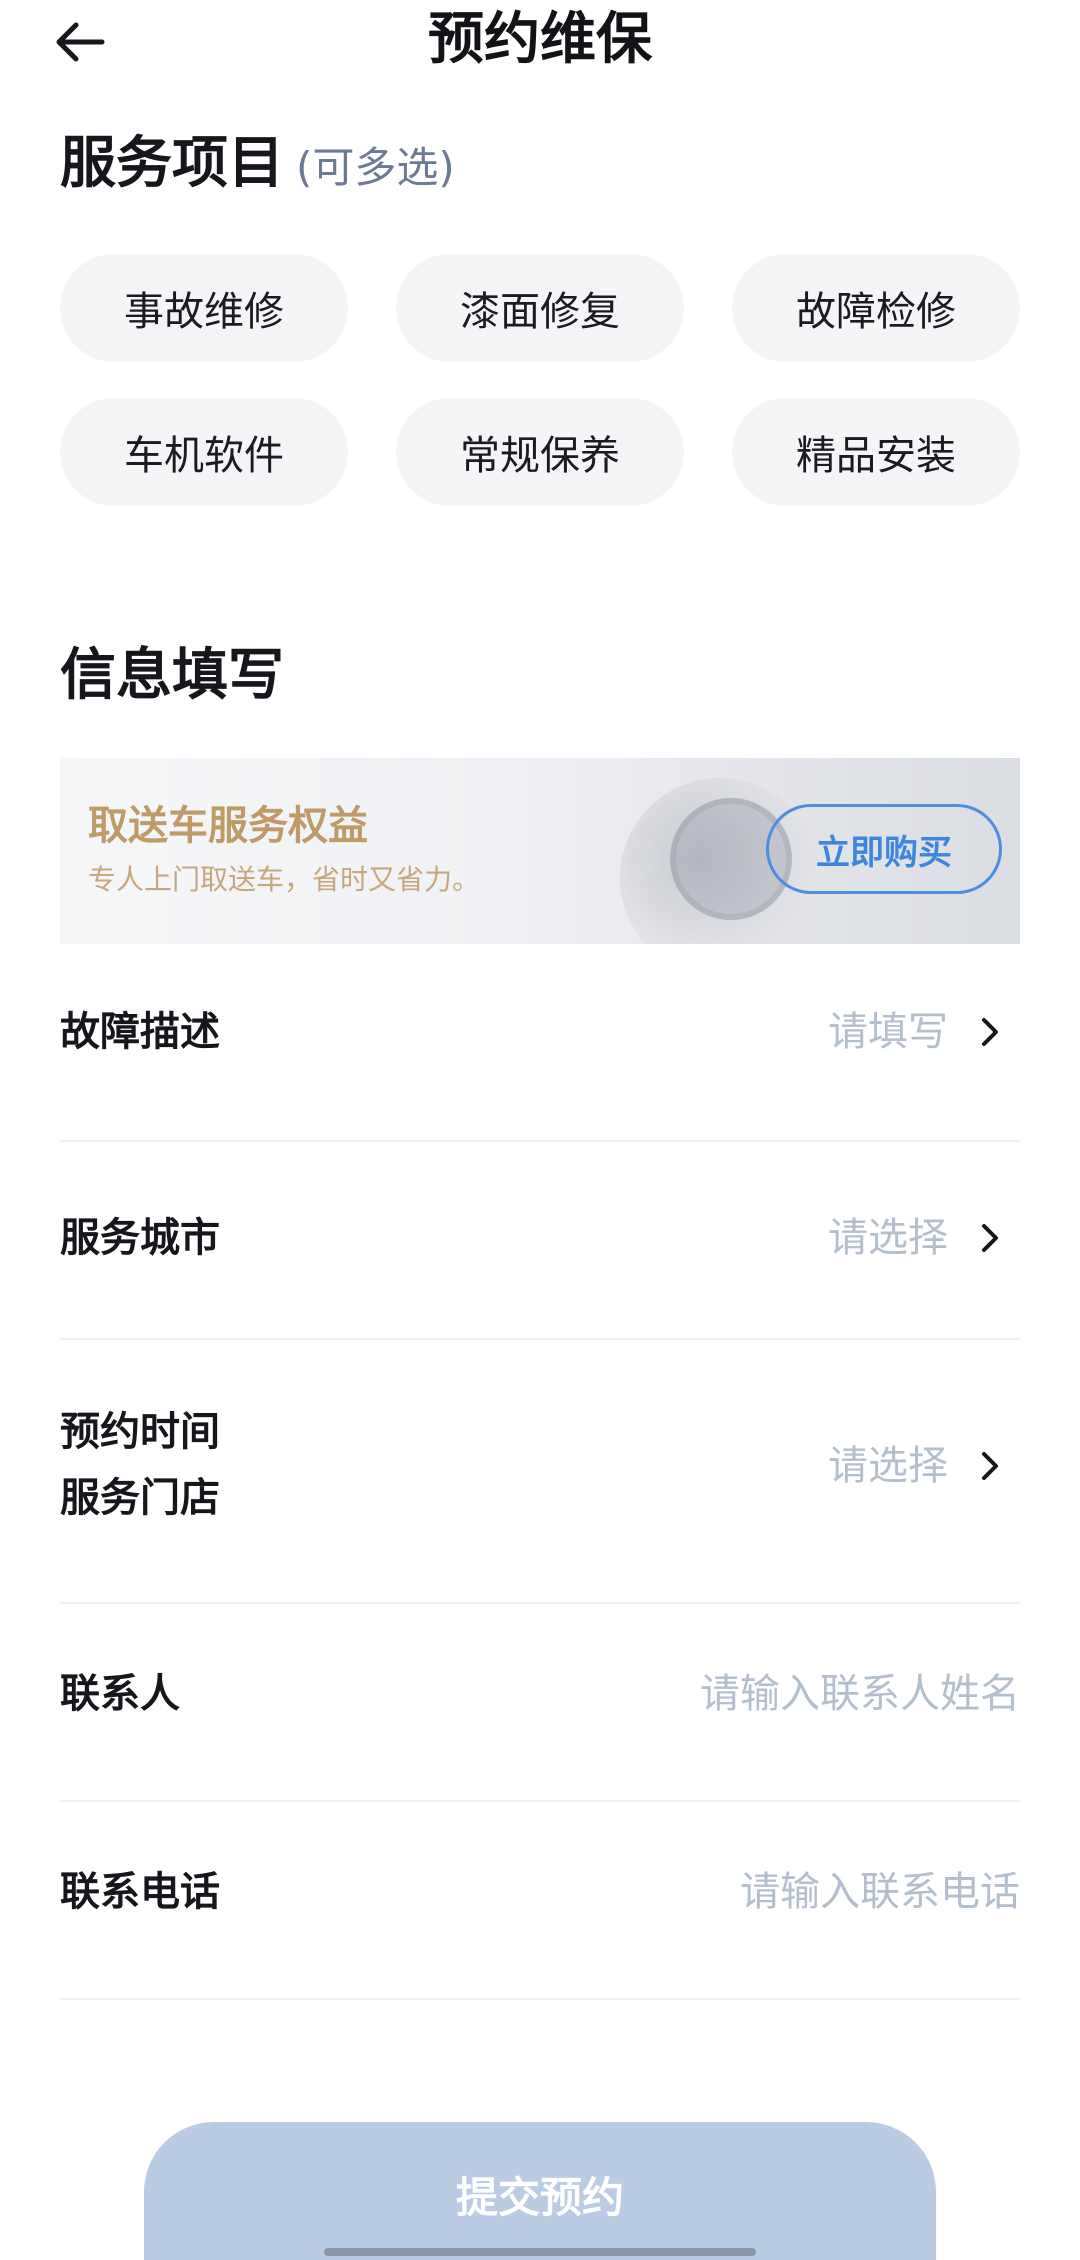 The image size is (1080, 2260). Describe the element at coordinates (228, 826) in the screenshot. I see `banner-title: 取送车服务权益` at that location.